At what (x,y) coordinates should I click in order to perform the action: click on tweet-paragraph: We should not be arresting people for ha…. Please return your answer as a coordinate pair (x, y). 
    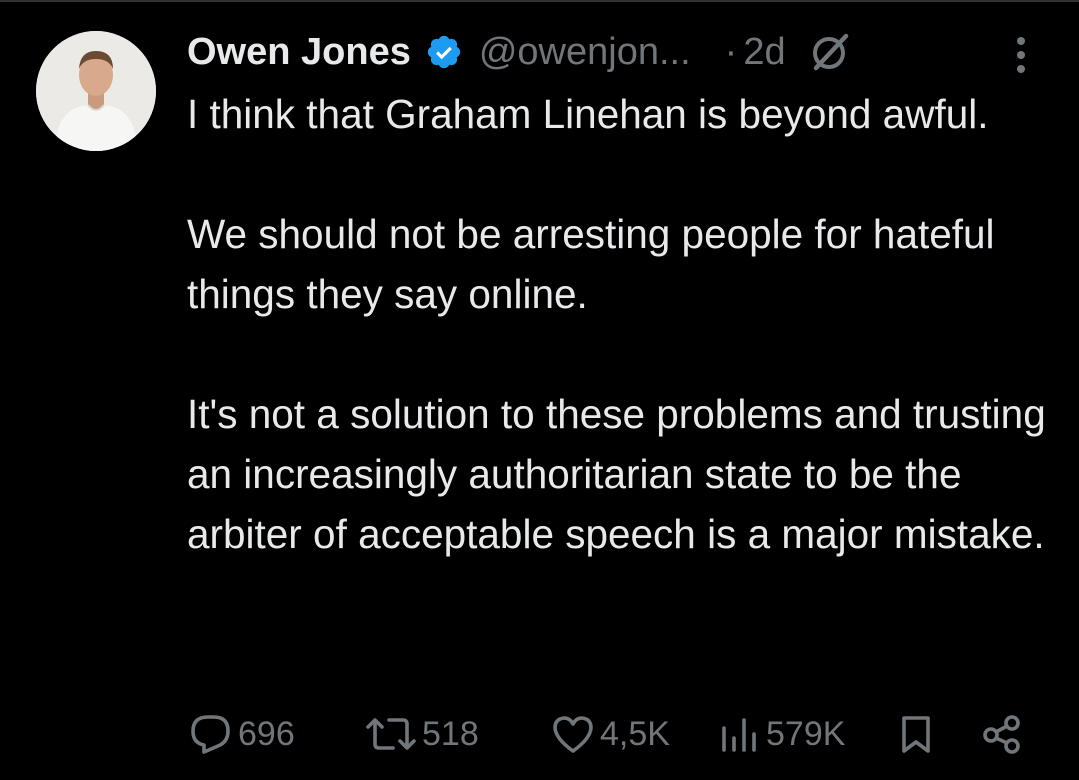
    Looking at the image, I should click on (591, 264).